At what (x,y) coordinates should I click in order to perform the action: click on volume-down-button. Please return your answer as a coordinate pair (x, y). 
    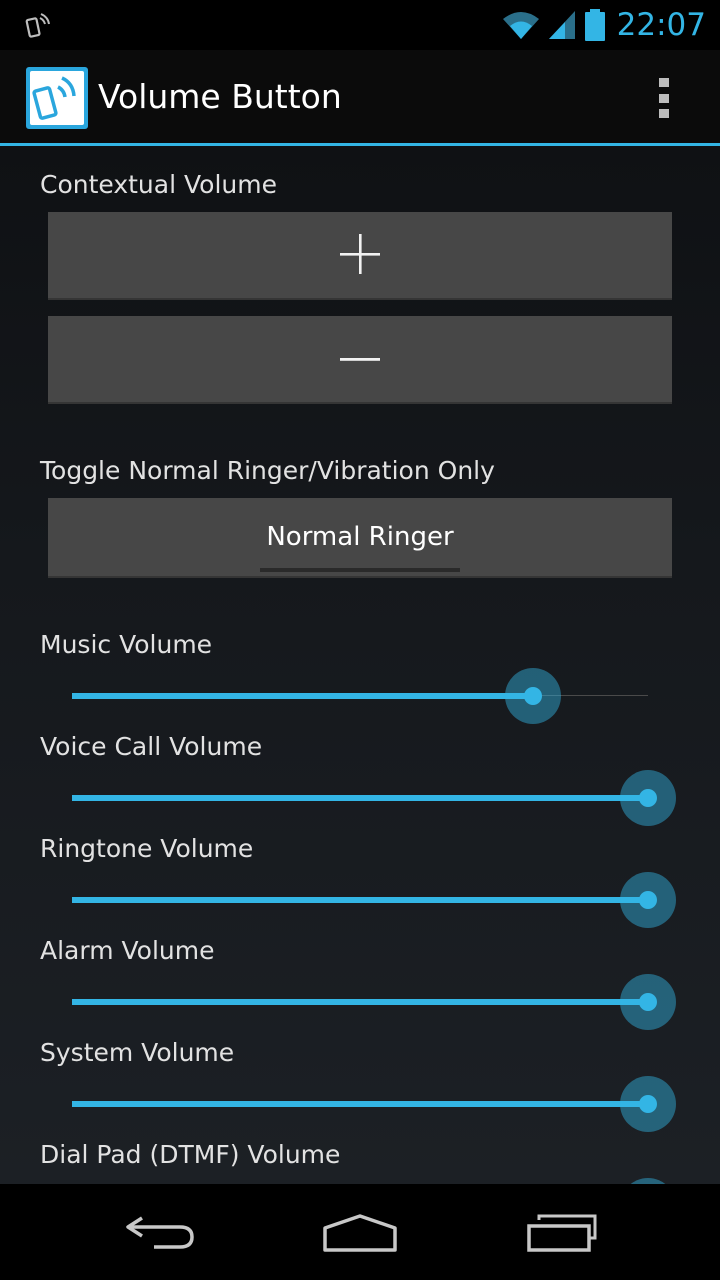
    Looking at the image, I should click on (360, 360).